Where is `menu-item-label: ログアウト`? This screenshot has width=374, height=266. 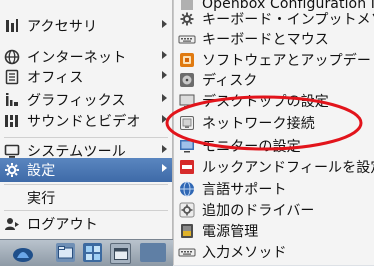
menu-item-label: ログアウト is located at coordinates (62, 225).